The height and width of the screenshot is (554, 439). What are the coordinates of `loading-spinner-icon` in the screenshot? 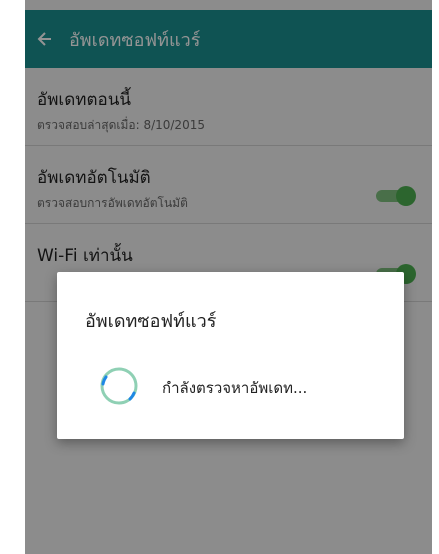 It's located at (119, 386).